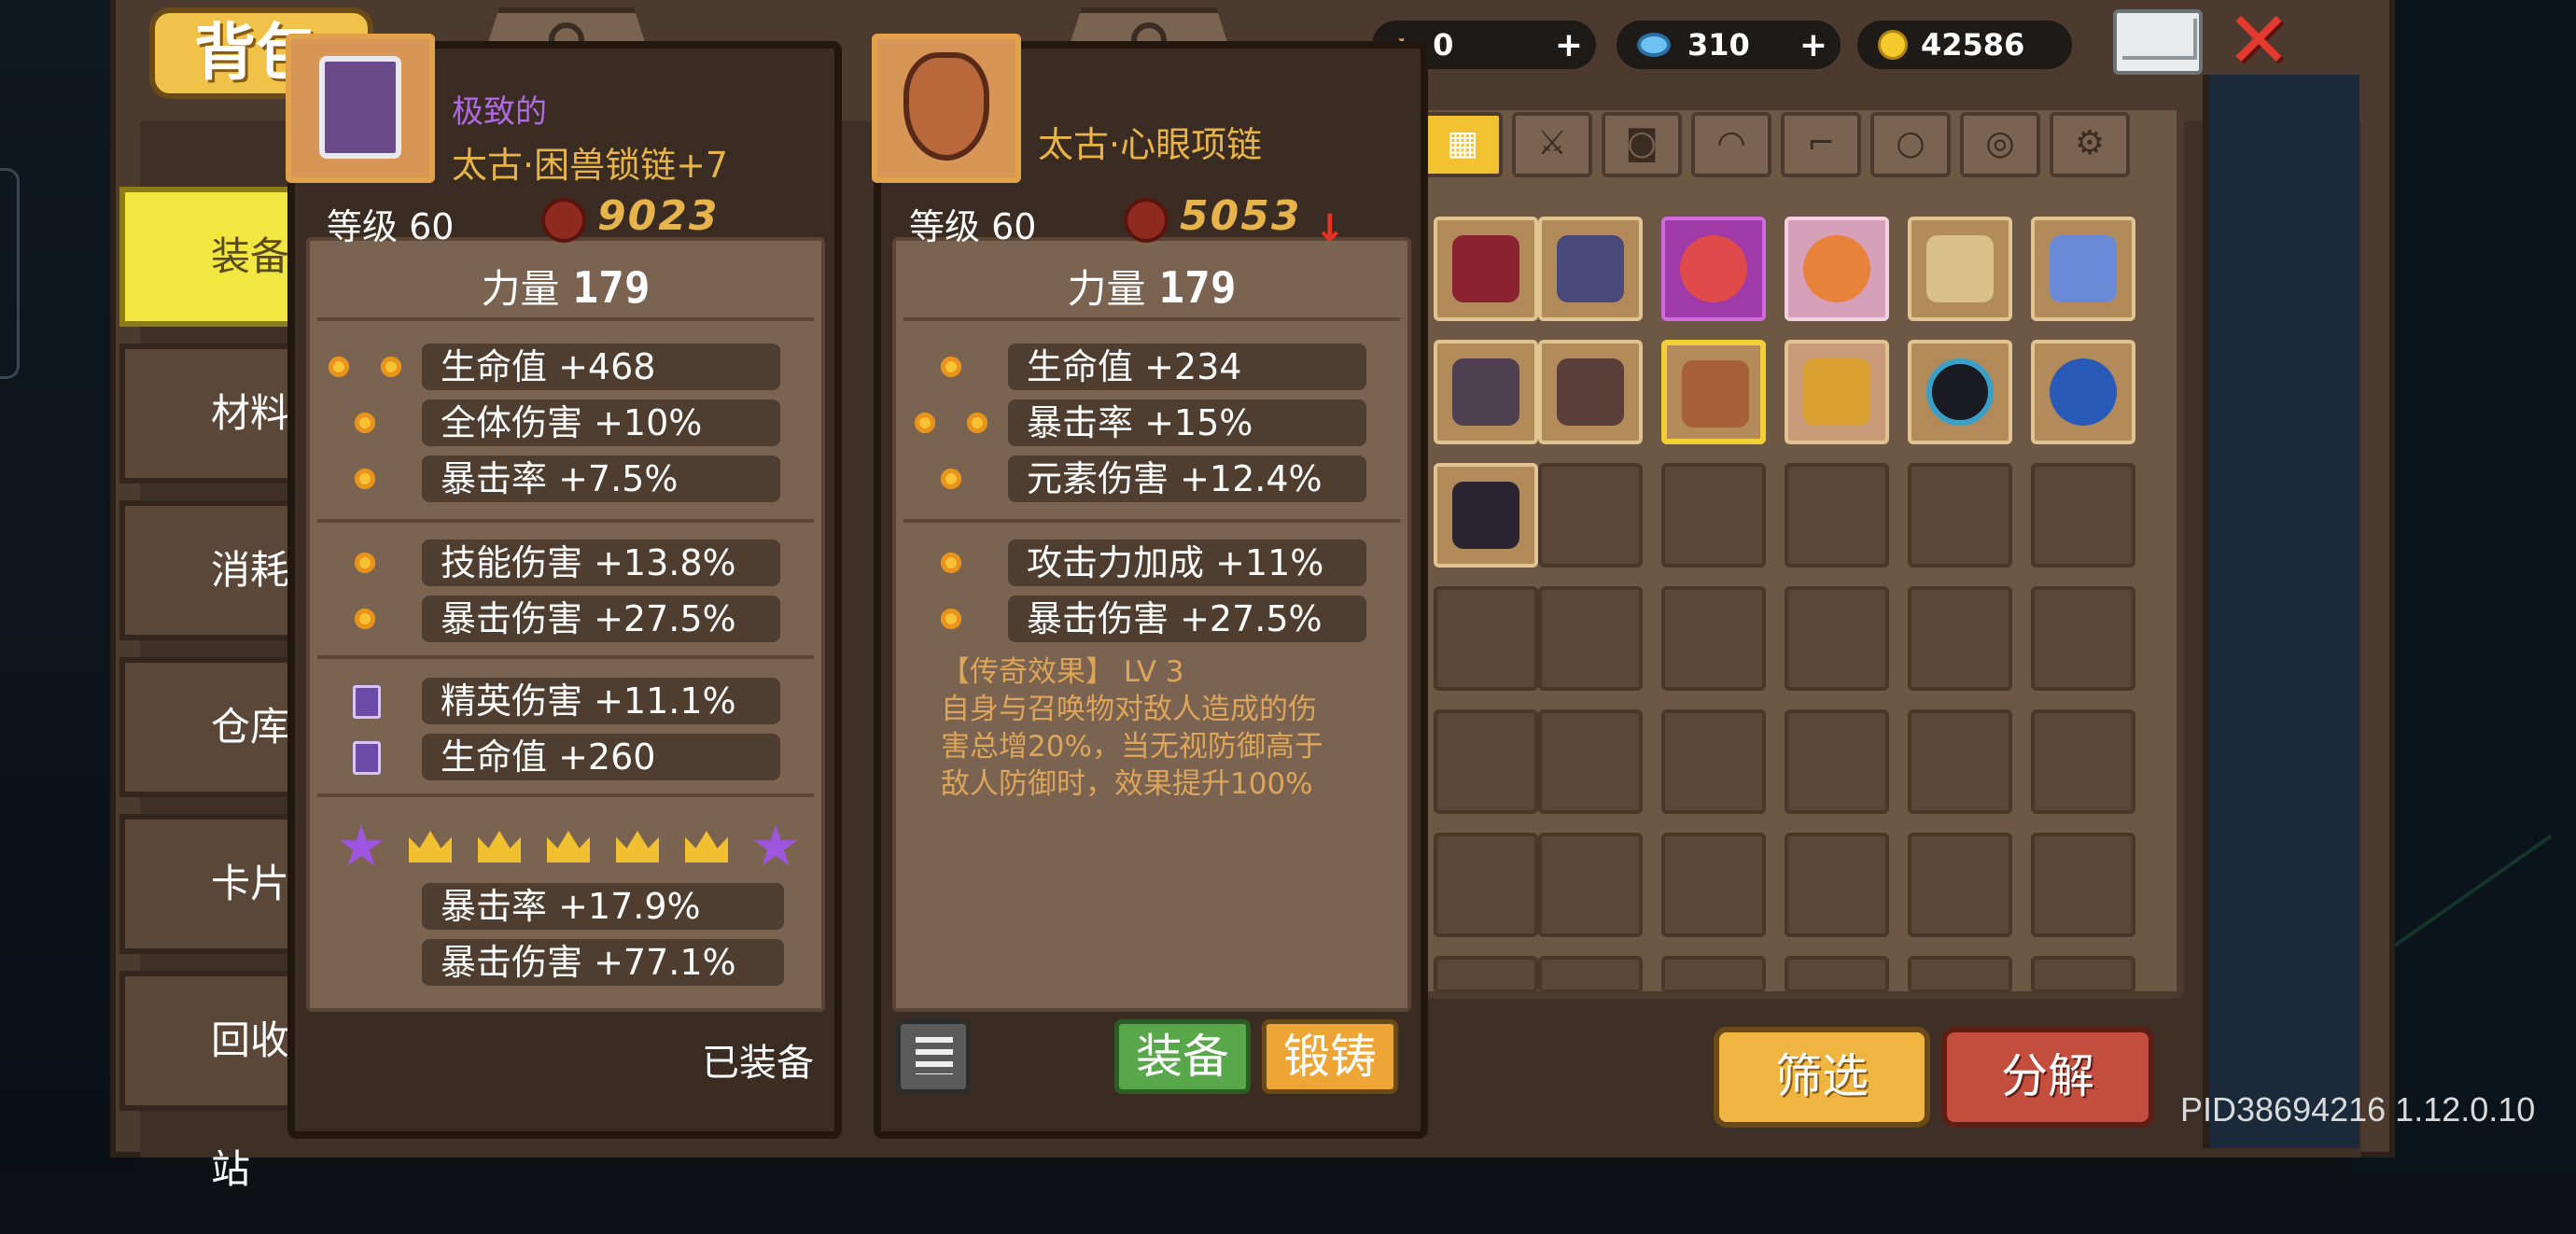 The image size is (2576, 1234). Describe the element at coordinates (601, 563) in the screenshot. I see `stat-line: 技能伤害 +13.8%` at that location.